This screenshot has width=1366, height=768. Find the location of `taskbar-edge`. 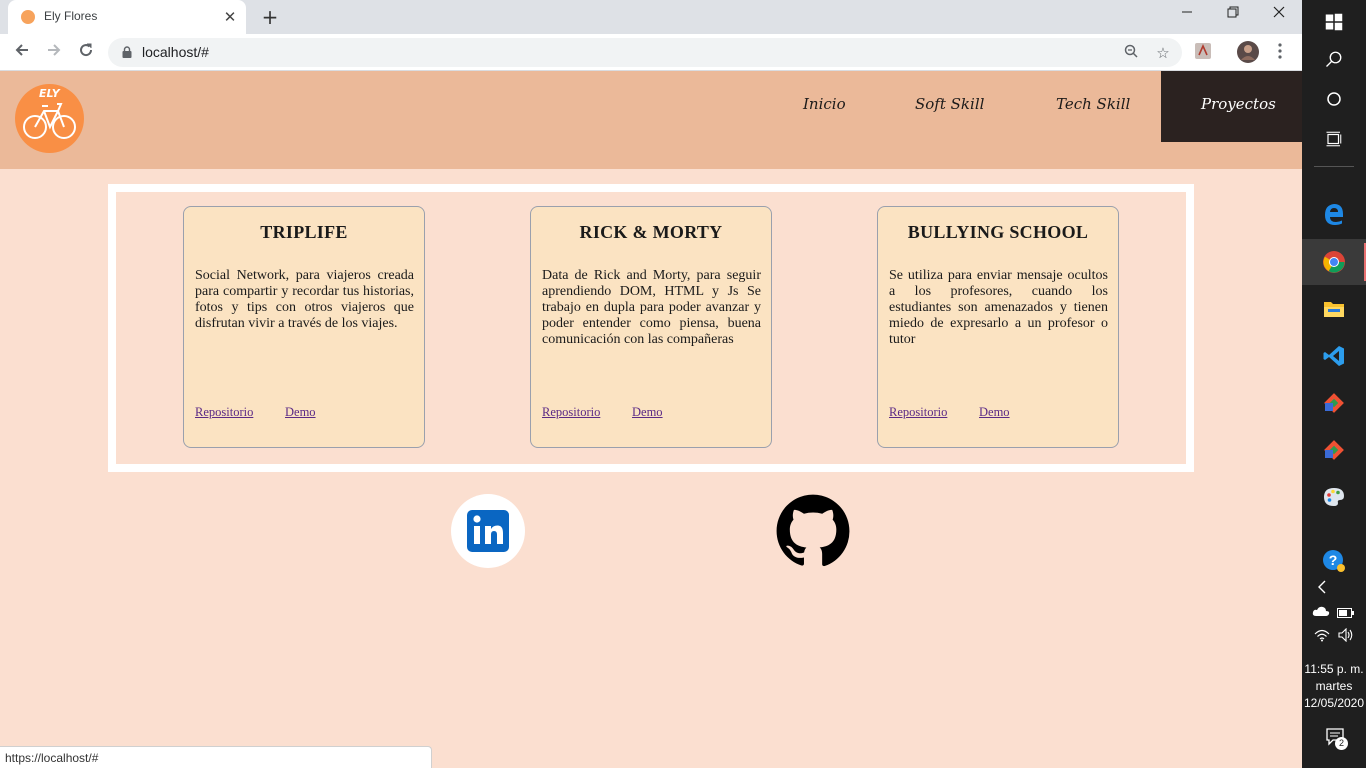

taskbar-edge is located at coordinates (1334, 214).